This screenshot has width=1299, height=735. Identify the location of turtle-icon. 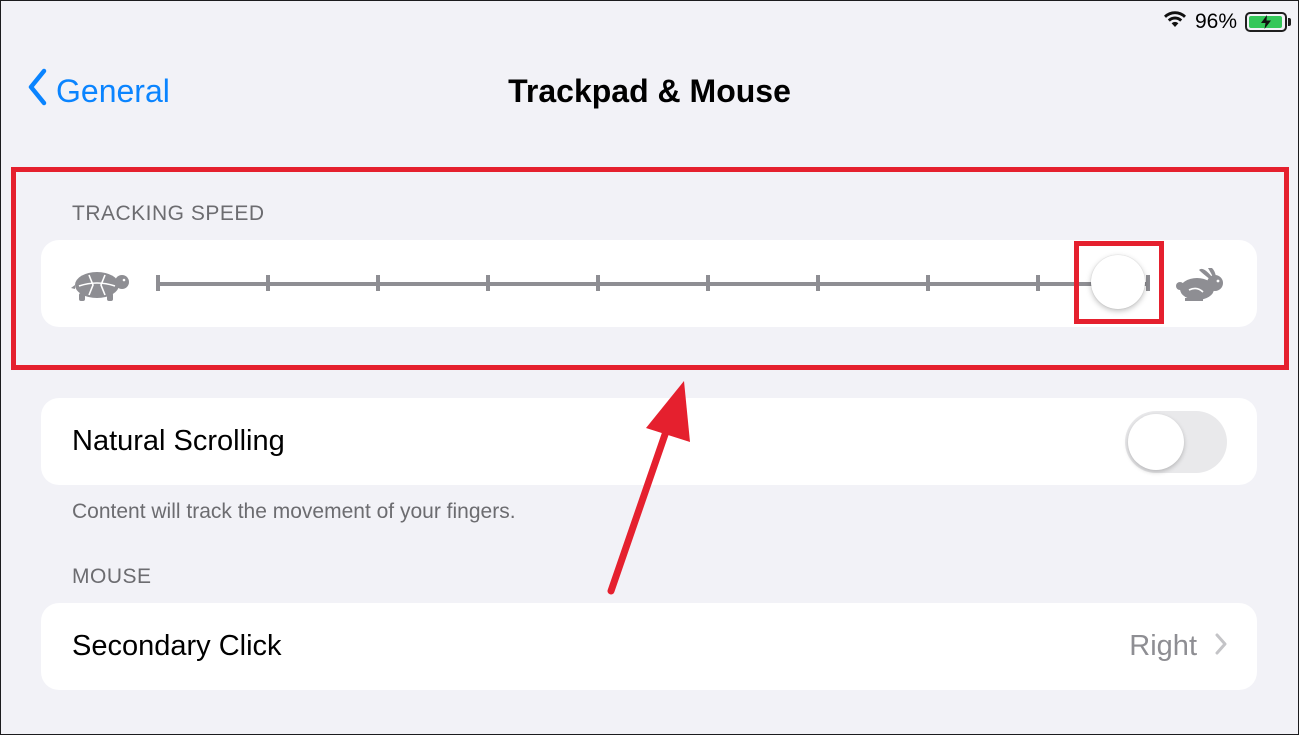
(101, 287).